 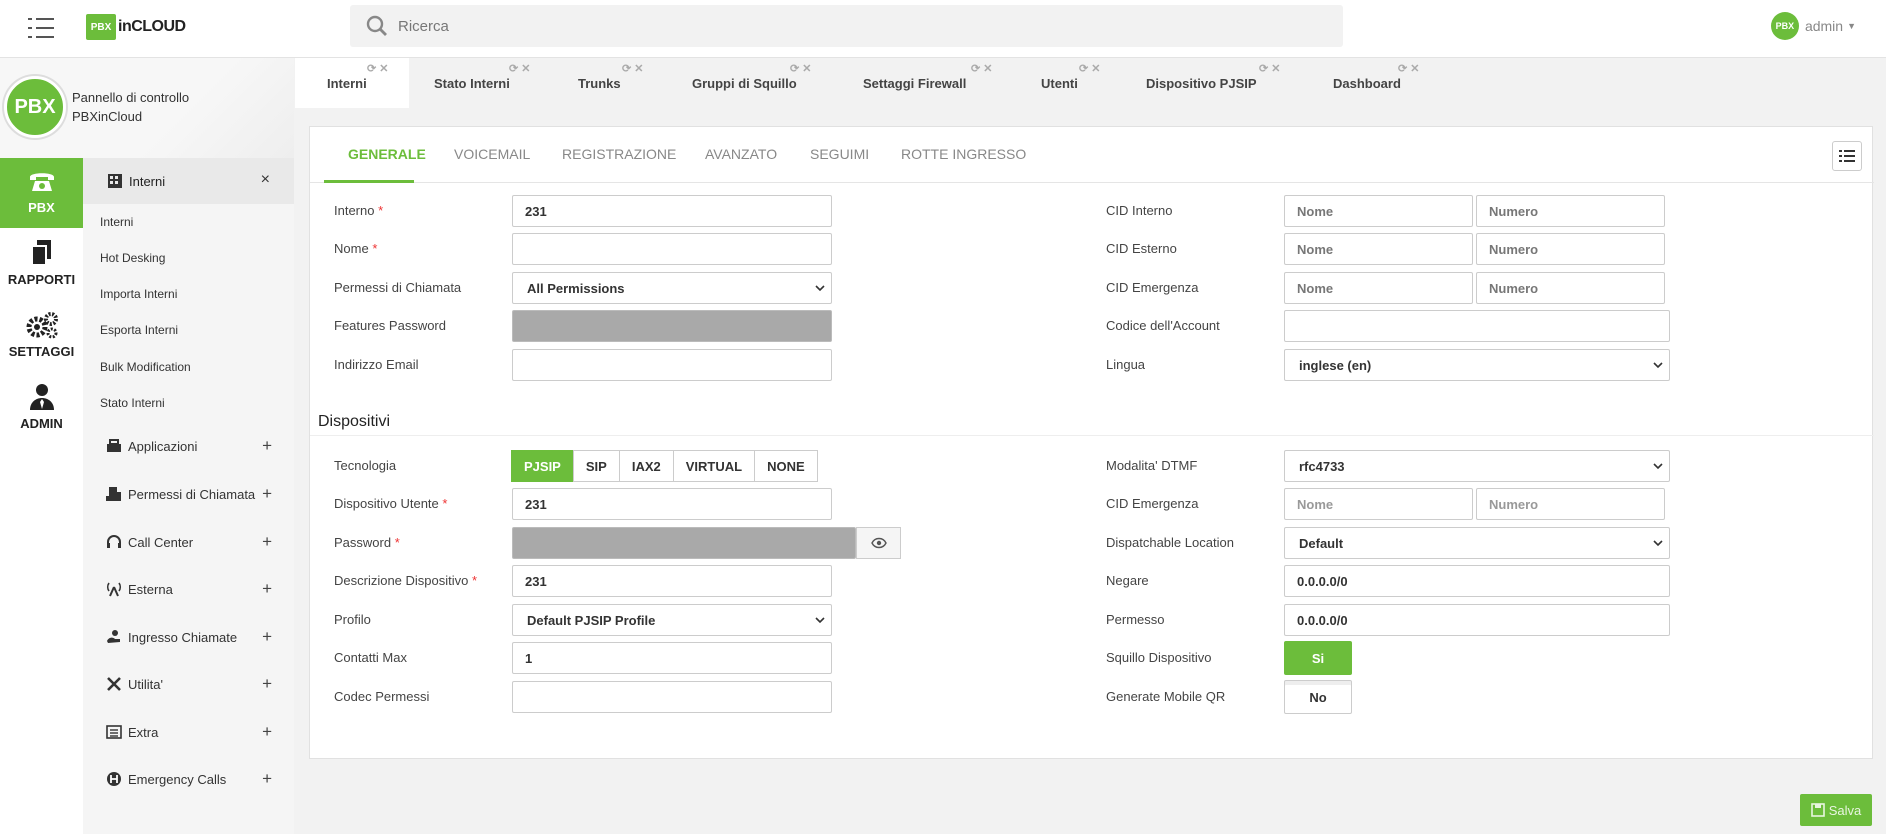 What do you see at coordinates (963, 154) in the screenshot?
I see `subtab-rotte-ingresso: ROTTE INGRESSO` at bounding box center [963, 154].